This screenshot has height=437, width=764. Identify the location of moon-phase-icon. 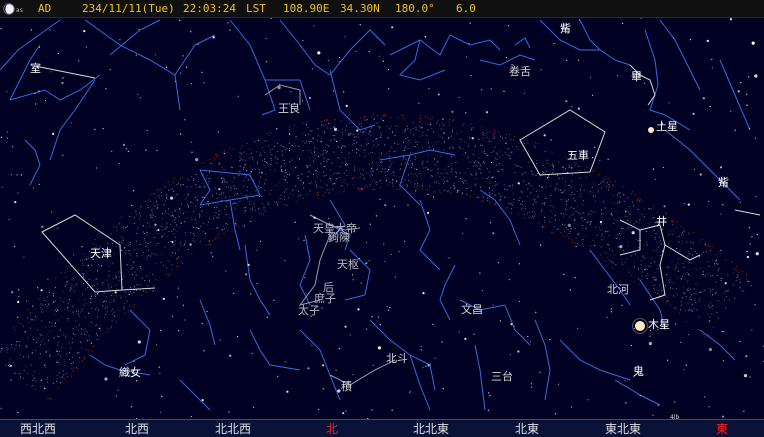
(9, 9).